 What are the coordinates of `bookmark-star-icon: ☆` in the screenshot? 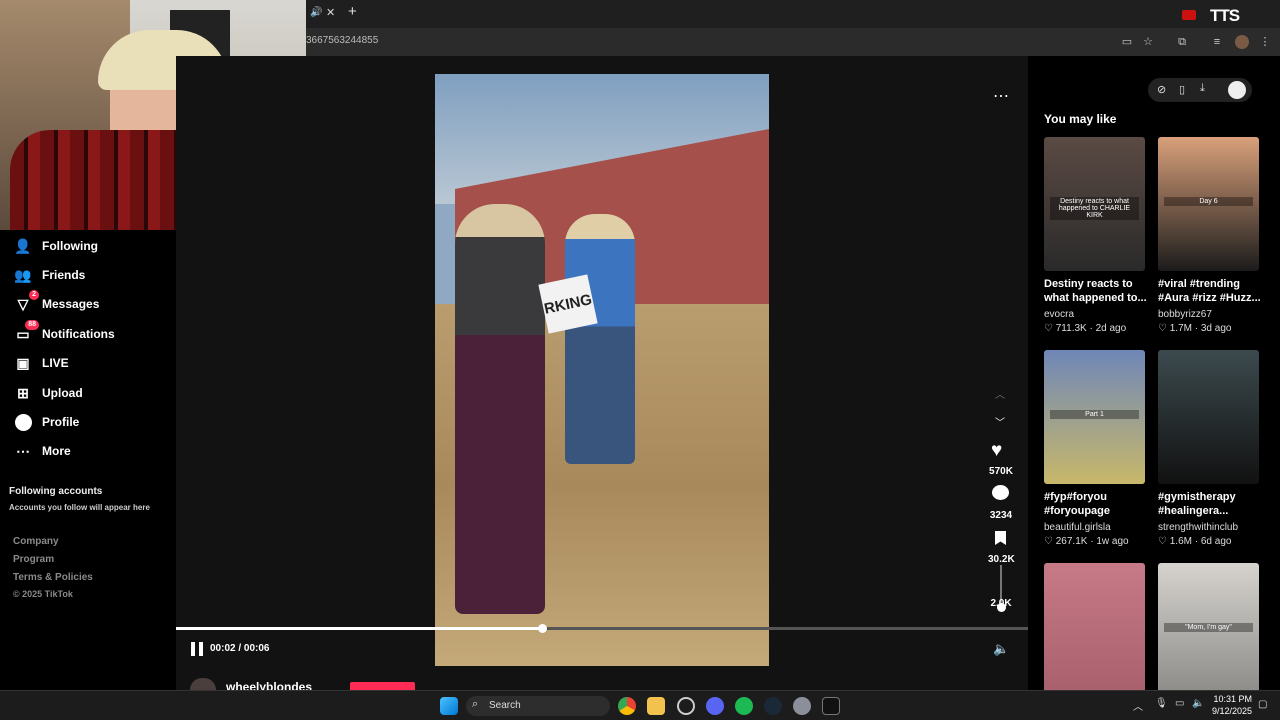 It's located at (1148, 42).